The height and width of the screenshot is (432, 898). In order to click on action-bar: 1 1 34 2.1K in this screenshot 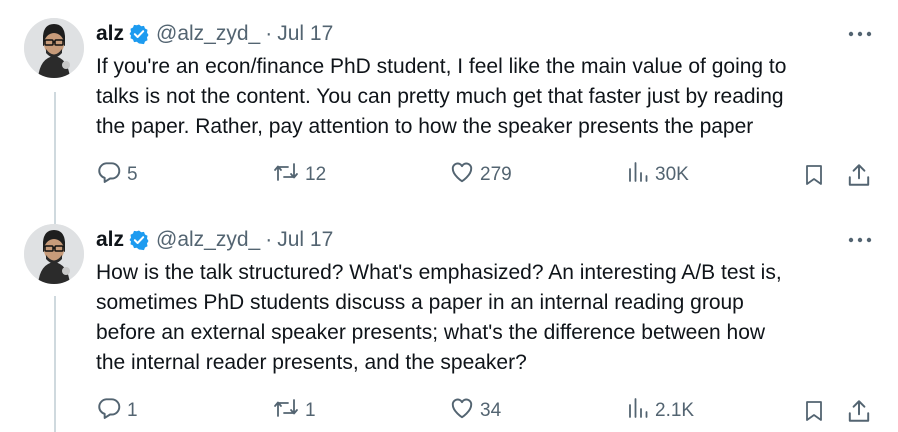, I will do `click(449, 411)`.